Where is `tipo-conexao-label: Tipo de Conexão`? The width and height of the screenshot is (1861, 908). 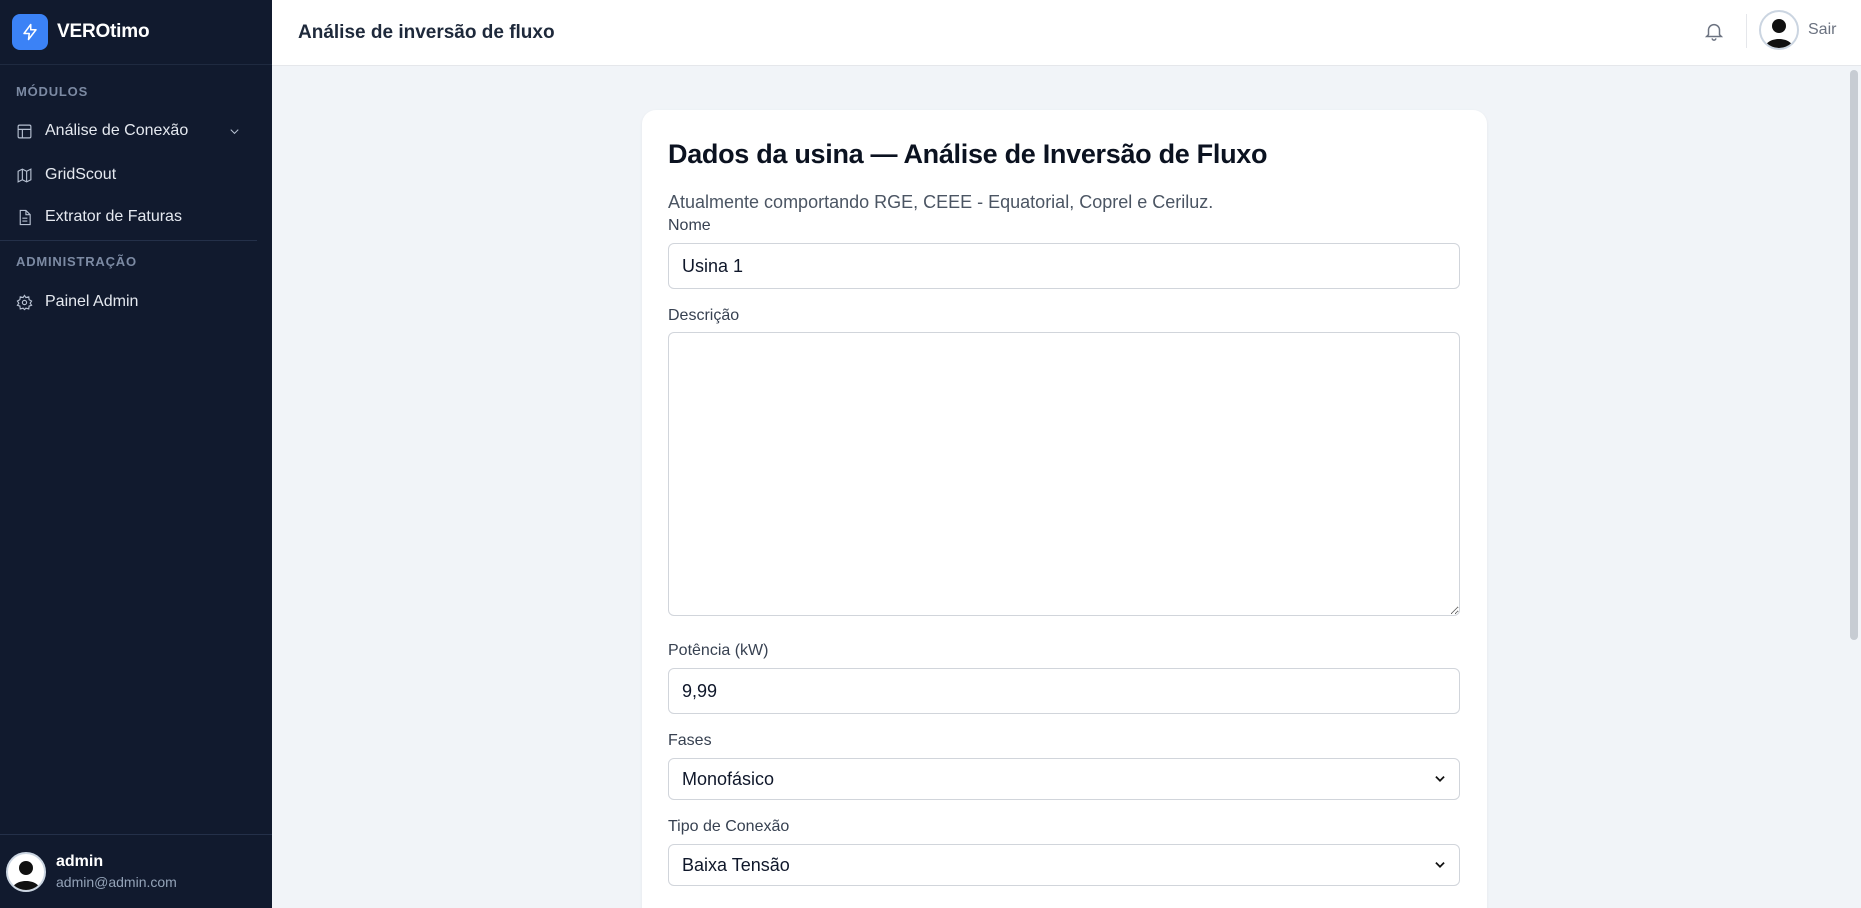
tipo-conexao-label: Tipo de Conexão is located at coordinates (729, 826).